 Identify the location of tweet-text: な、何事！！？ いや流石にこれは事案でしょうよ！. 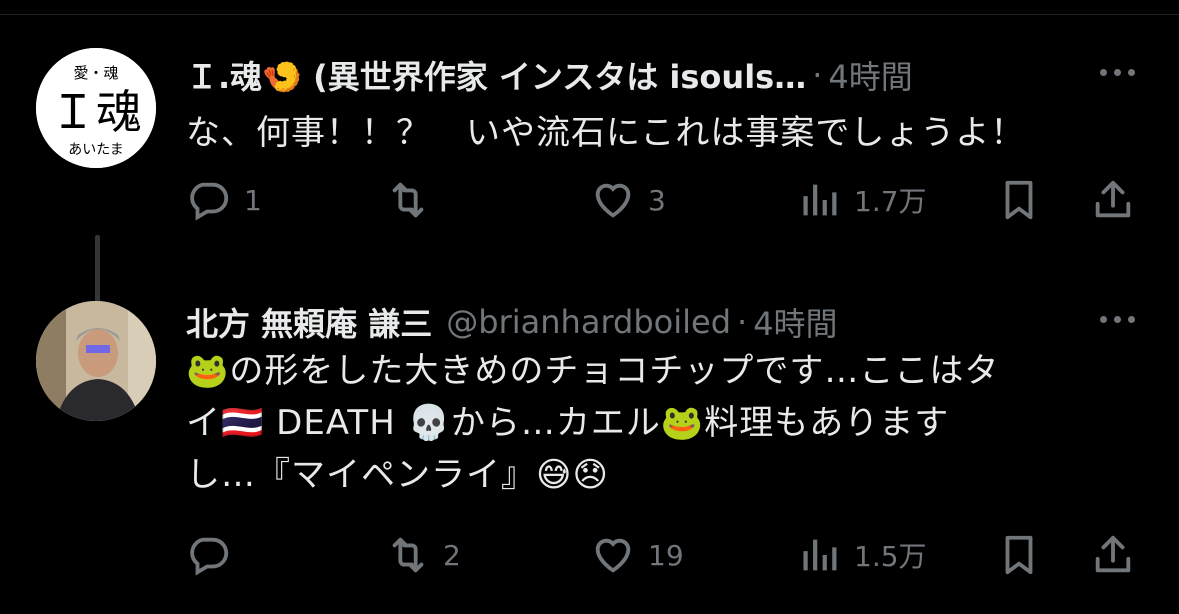
(656, 133).